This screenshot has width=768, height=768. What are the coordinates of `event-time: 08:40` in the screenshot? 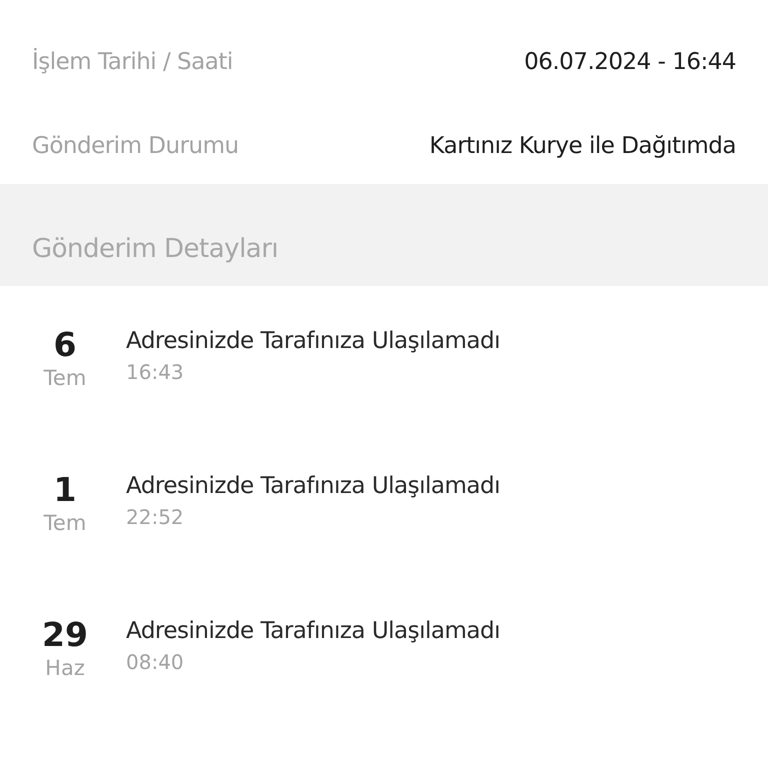 It's located at (155, 662).